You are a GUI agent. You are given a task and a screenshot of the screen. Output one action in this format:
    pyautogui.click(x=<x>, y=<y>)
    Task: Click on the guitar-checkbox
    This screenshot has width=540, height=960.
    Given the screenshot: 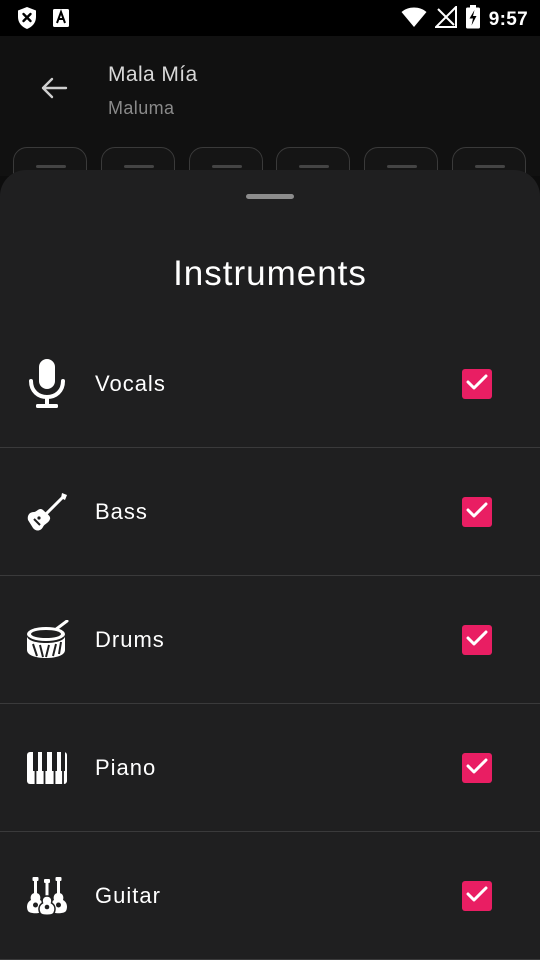 What is the action you would take?
    pyautogui.click(x=477, y=896)
    